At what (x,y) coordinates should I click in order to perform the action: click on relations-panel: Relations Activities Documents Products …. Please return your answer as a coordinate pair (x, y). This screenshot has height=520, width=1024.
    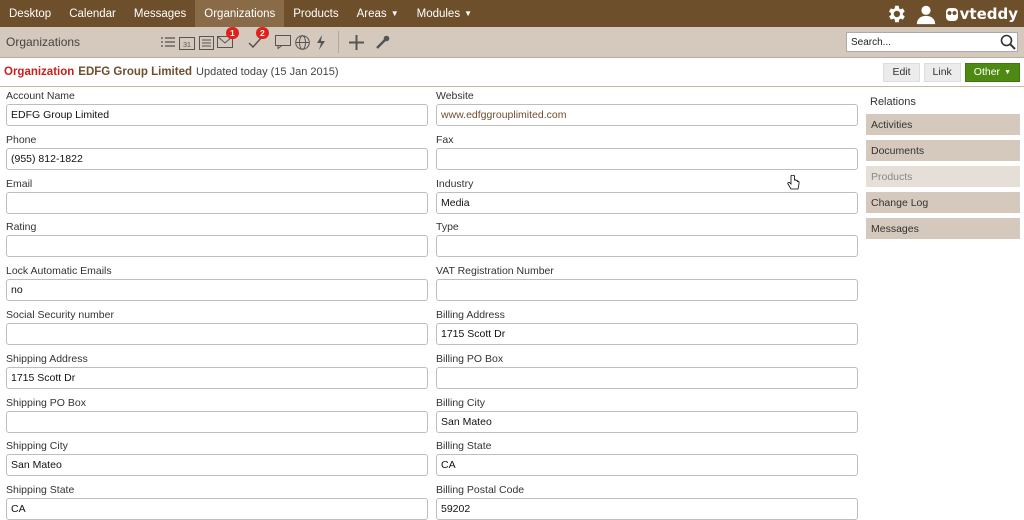
    Looking at the image, I should click on (943, 167).